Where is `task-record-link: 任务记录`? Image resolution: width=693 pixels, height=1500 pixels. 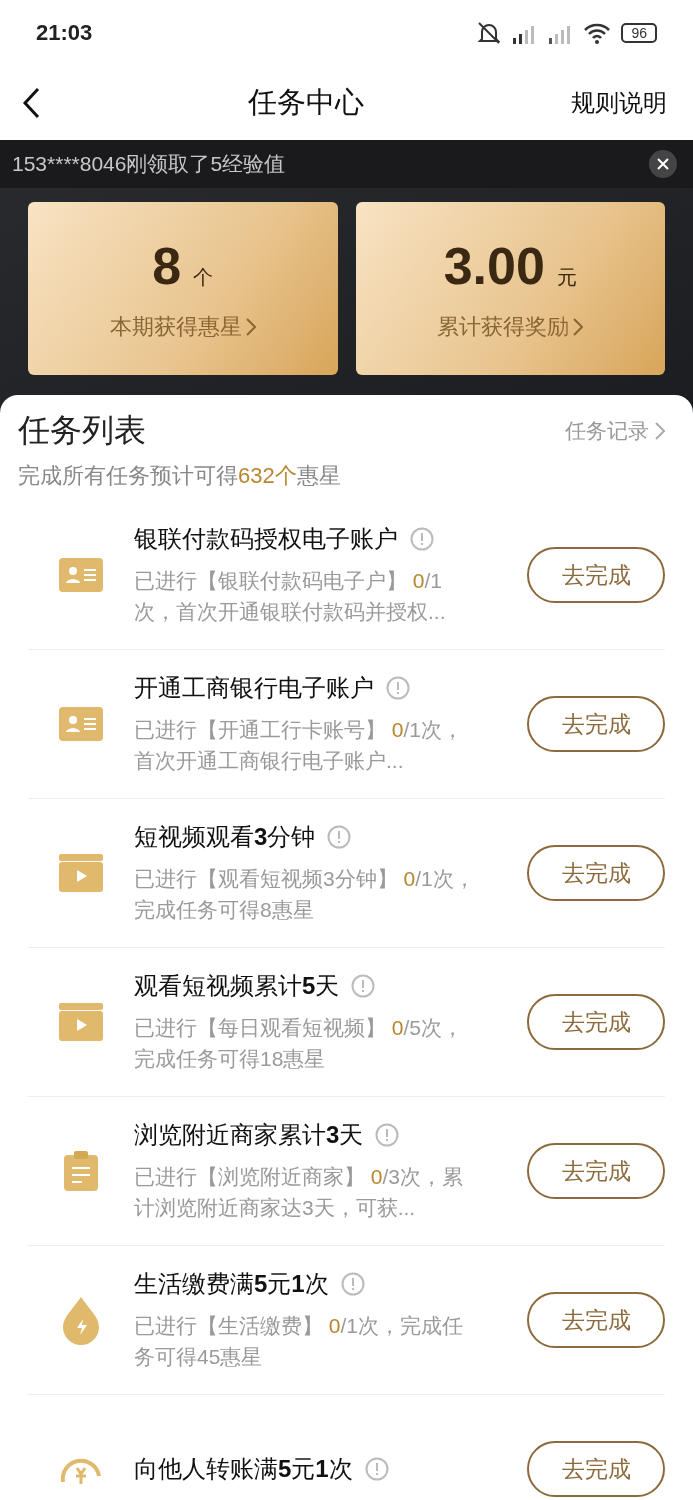
task-record-link: 任务记录 is located at coordinates (615, 431).